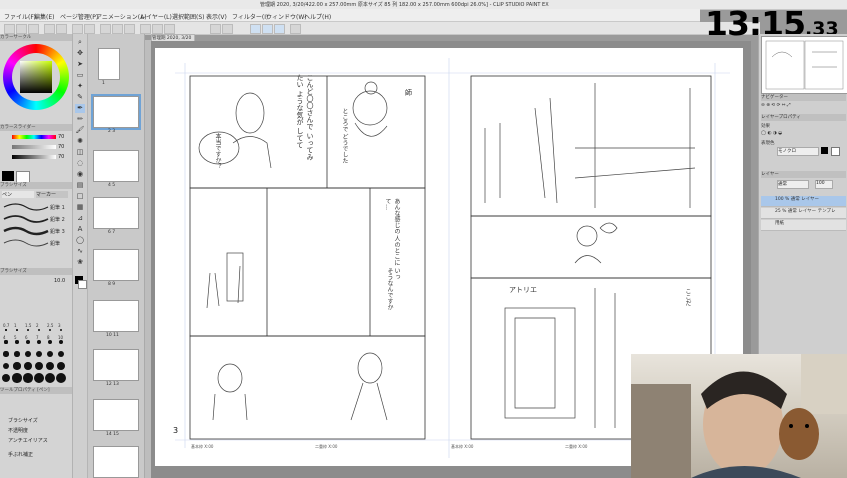 The image size is (847, 478). What do you see at coordinates (80, 185) in the screenshot?
I see `gradient-tool-icon: ▤` at bounding box center [80, 185].